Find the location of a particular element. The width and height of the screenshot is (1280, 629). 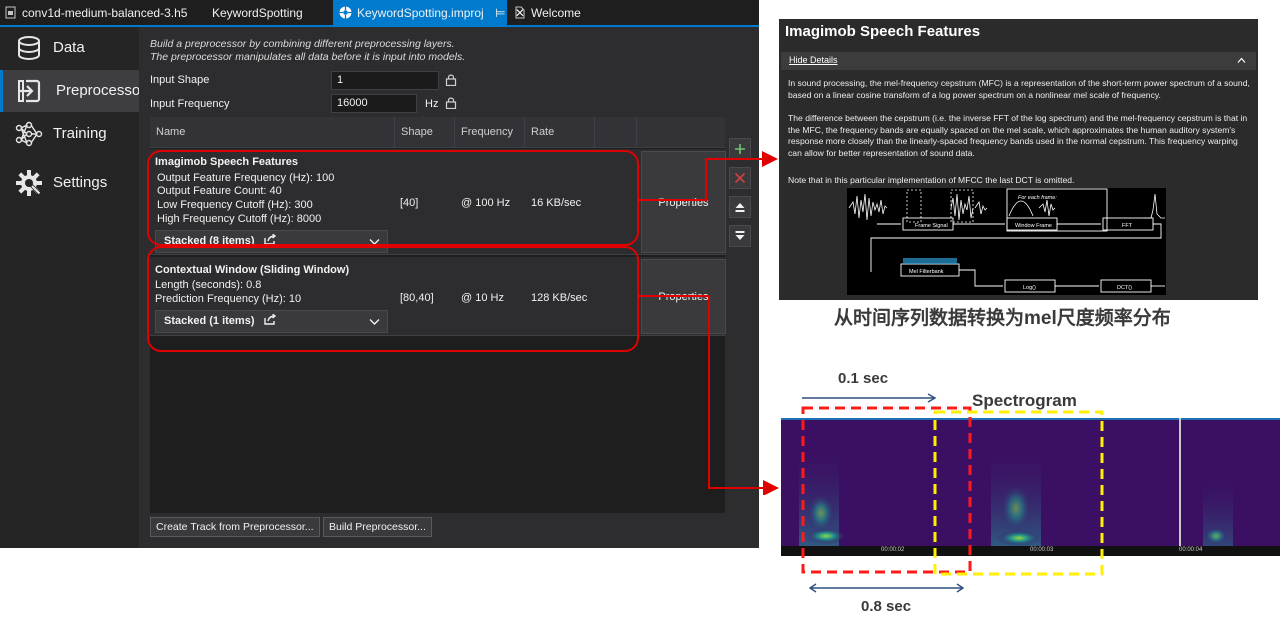

database-icon is located at coordinates (29, 48).